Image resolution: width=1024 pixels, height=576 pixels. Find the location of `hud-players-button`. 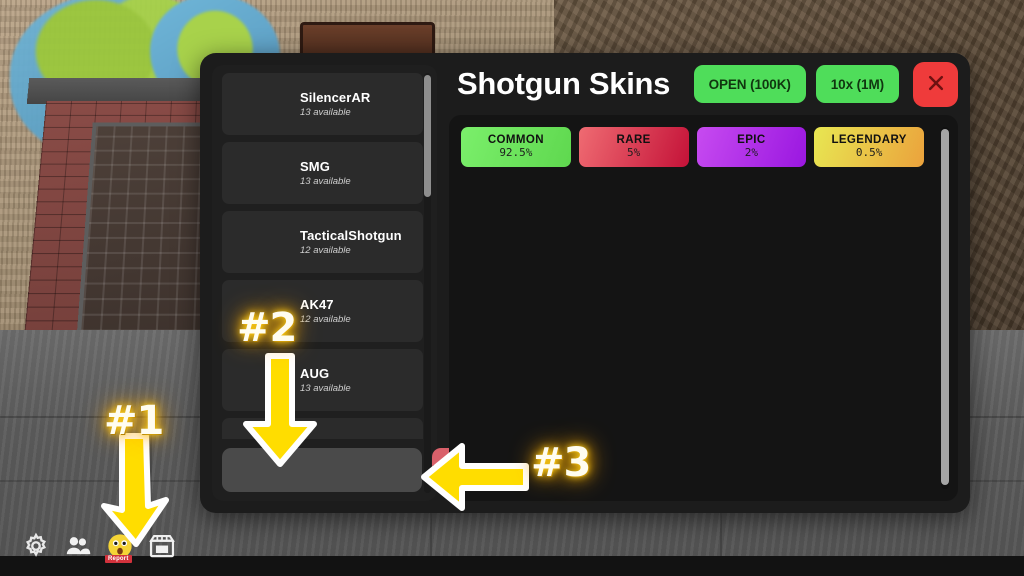

hud-players-button is located at coordinates (78, 546).